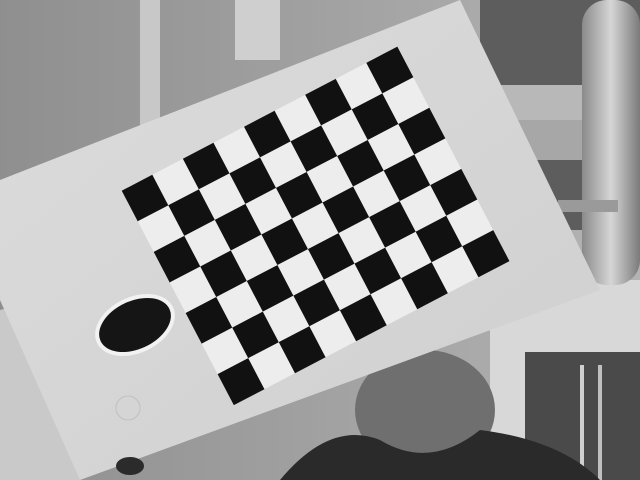  Describe the element at coordinates (130, 466) in the screenshot. I see `board-screw` at that location.